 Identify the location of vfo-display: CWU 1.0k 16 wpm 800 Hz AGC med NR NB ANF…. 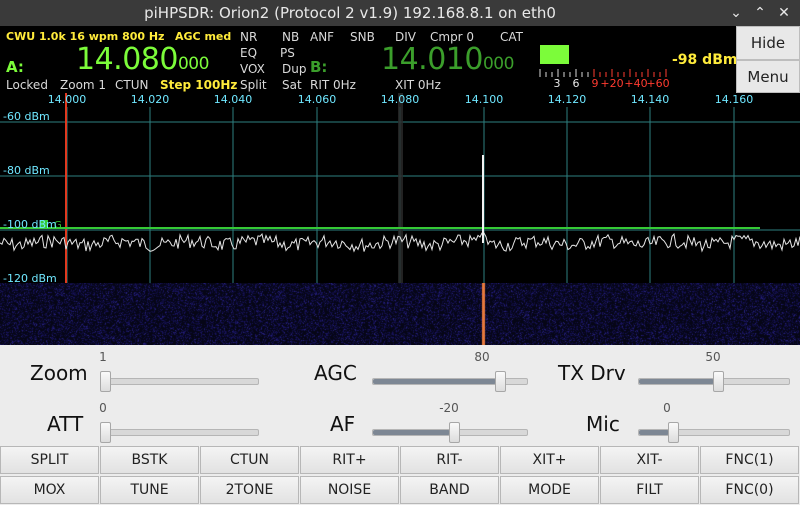
(369, 59).